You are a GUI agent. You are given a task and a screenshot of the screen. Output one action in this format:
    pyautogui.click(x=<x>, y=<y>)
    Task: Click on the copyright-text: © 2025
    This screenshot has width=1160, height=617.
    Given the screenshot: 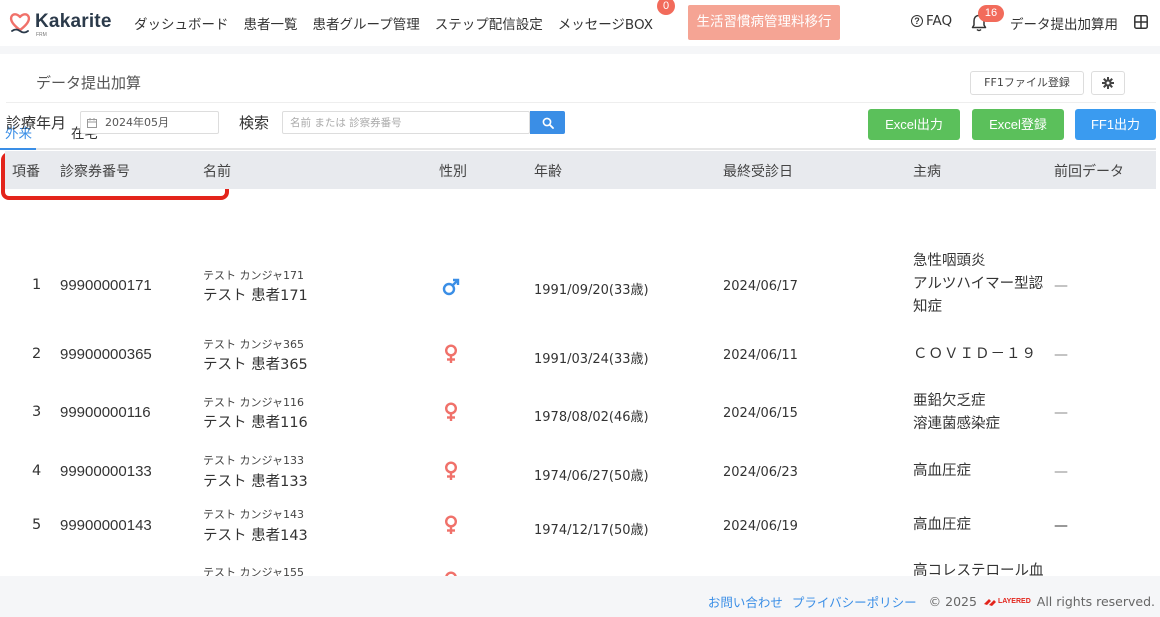 What is the action you would take?
    pyautogui.click(x=952, y=601)
    